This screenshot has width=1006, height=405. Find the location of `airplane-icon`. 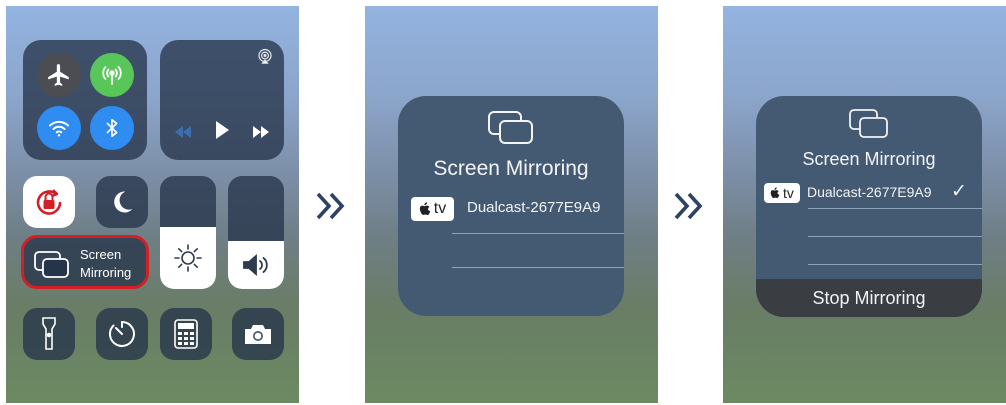

airplane-icon is located at coordinates (58, 75).